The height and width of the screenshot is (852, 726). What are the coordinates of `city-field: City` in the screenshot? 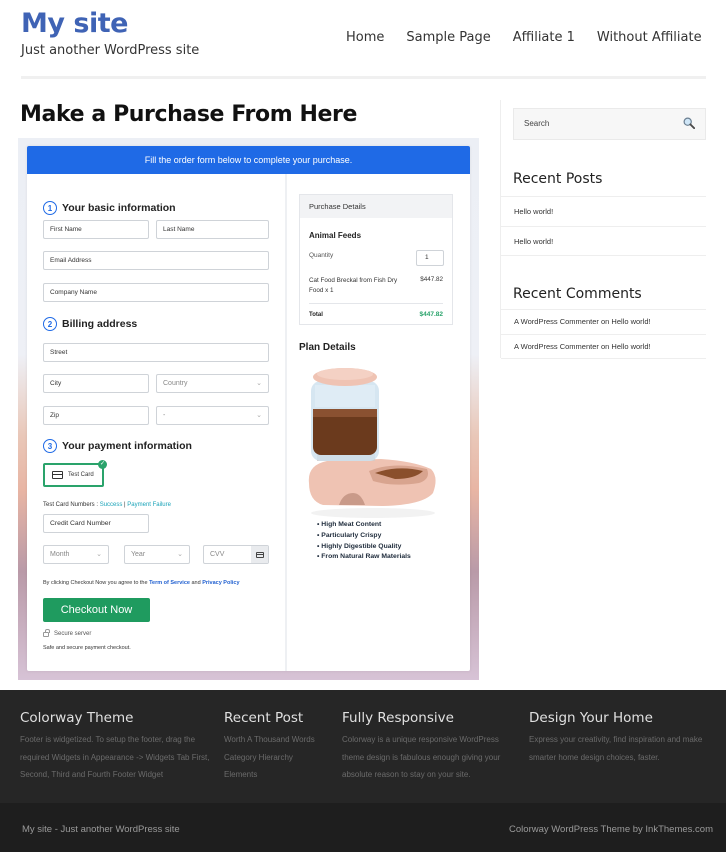 It's located at (96, 383).